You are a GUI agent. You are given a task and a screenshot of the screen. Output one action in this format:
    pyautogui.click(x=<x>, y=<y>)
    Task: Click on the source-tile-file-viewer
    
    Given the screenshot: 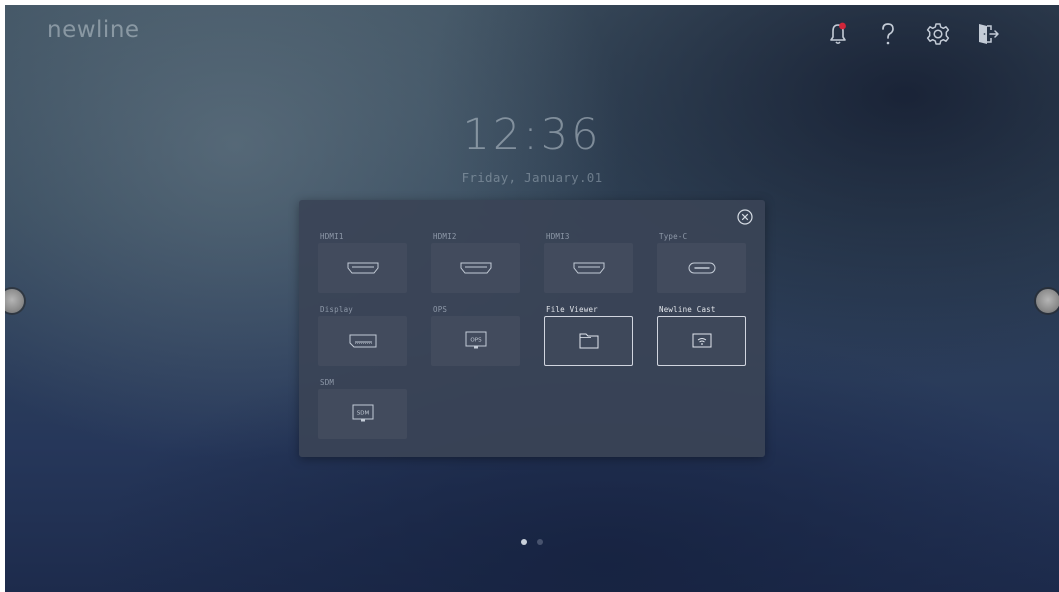 What is the action you would take?
    pyautogui.click(x=588, y=341)
    